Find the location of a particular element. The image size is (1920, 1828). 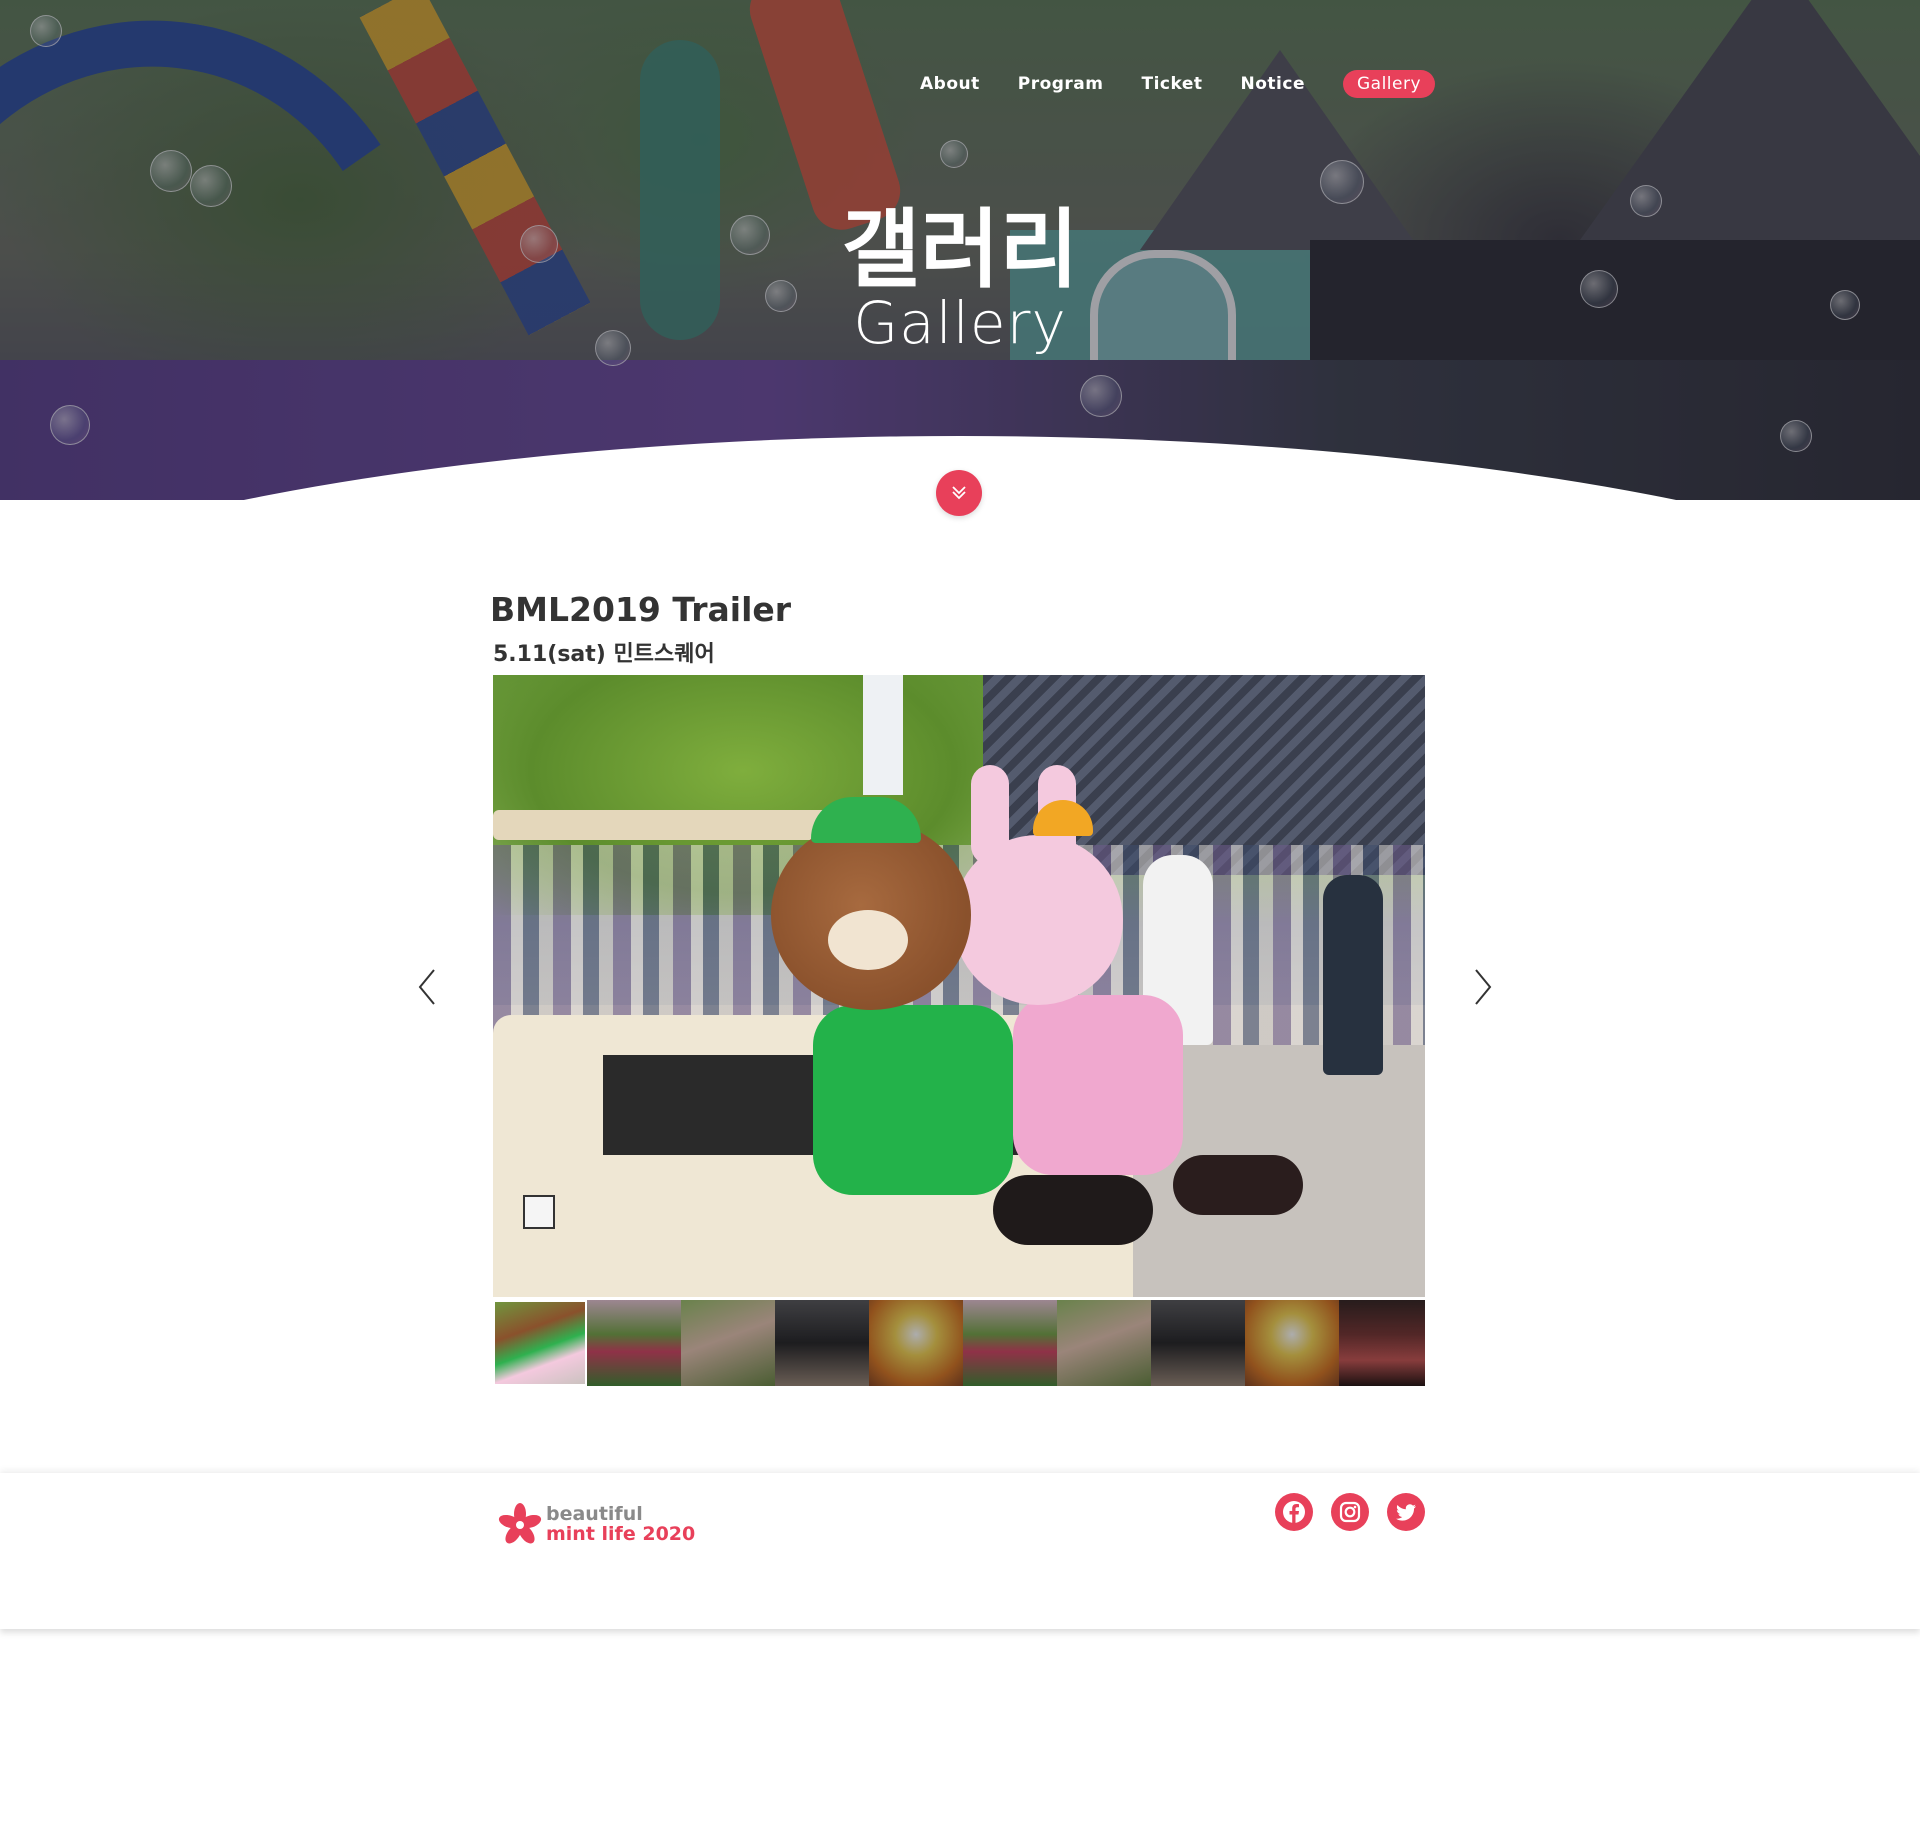

logo-year: 2020 is located at coordinates (669, 1534).